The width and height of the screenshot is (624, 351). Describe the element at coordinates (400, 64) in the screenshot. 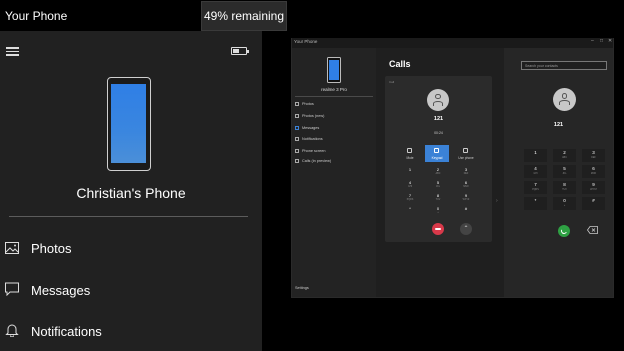

I see `calls-title: Calls` at that location.